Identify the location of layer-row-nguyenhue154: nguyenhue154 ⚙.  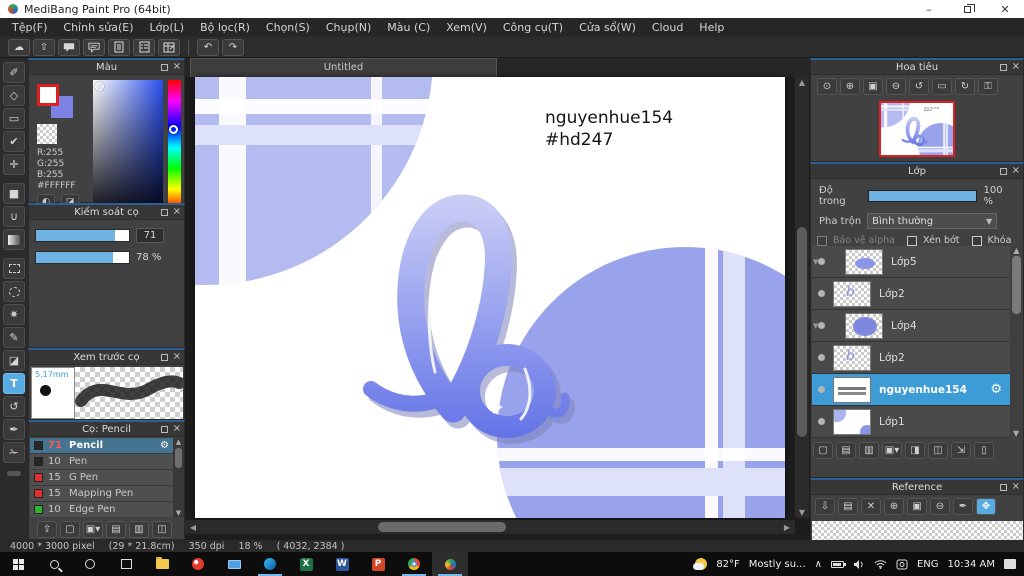
(911, 390).